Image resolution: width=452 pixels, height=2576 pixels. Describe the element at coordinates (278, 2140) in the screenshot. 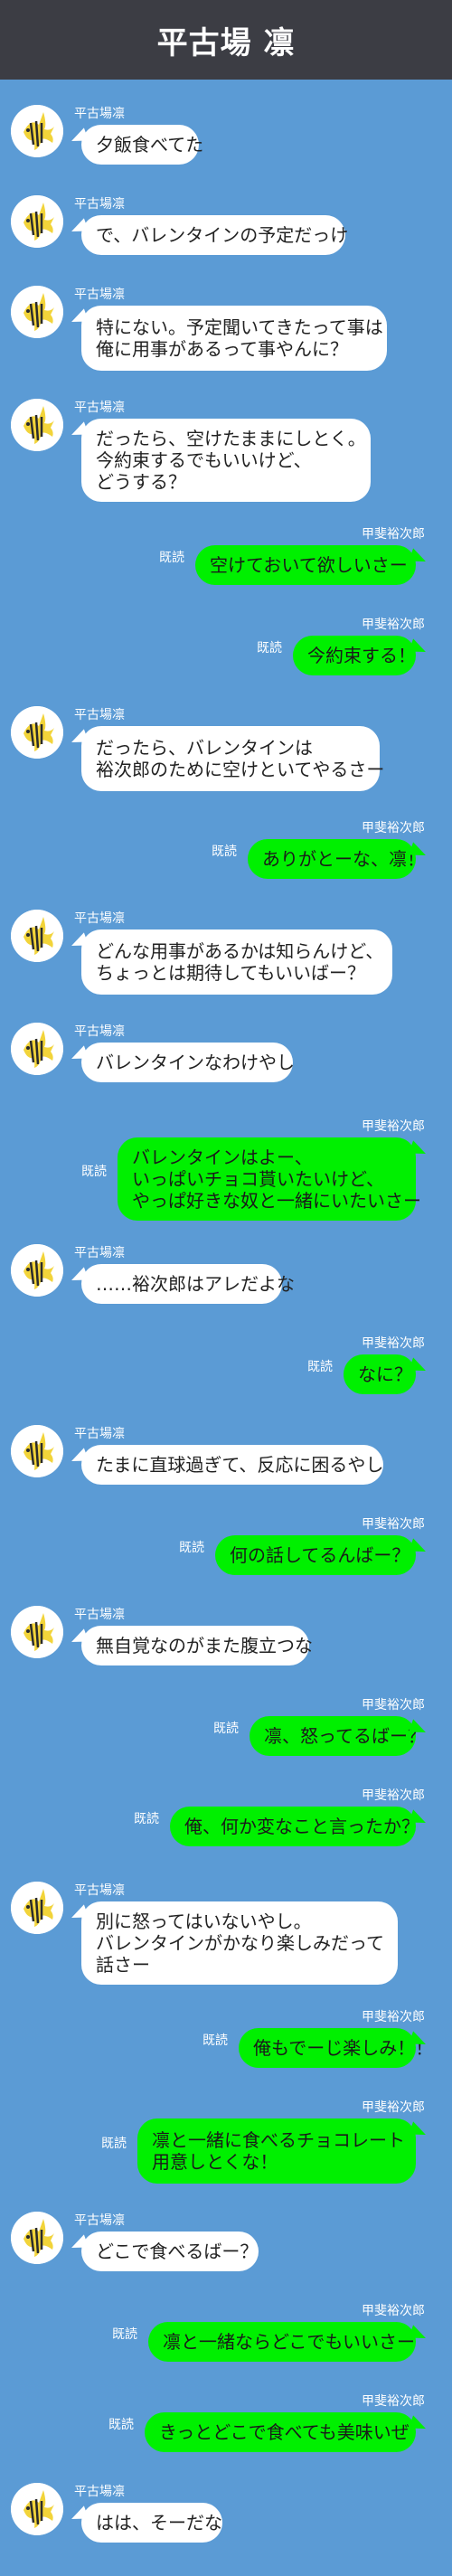

I see `message-text: 凛と一緒に食べるチョコレート` at that location.